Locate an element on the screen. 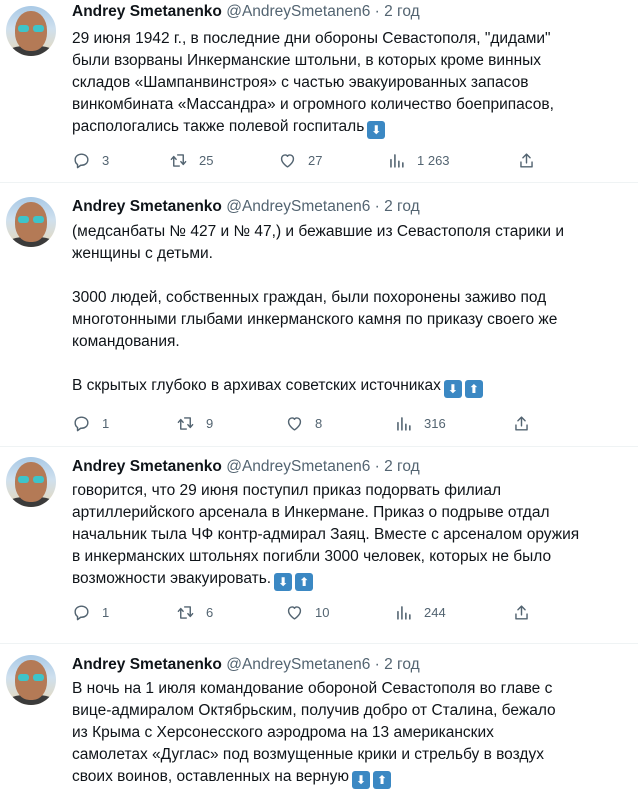 This screenshot has height=798, width=638. retweet-button: 9 is located at coordinates (194, 423).